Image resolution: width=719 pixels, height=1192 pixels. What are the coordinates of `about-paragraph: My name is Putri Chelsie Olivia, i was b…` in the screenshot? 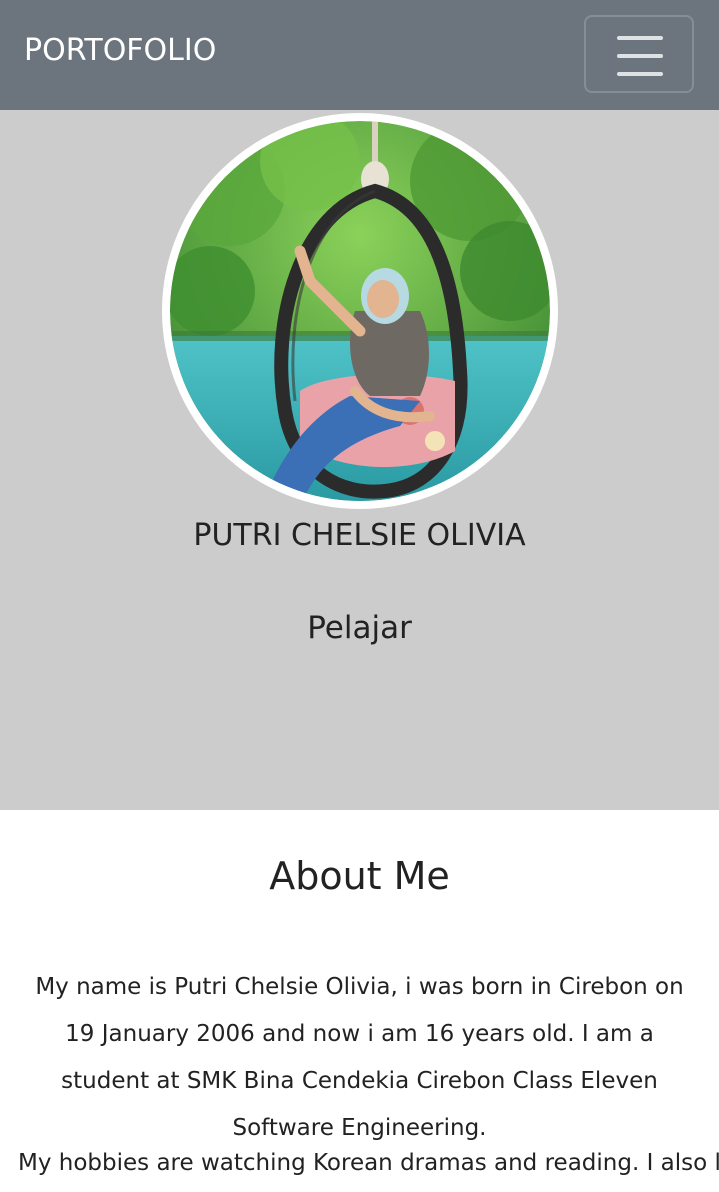 It's located at (359, 1057).